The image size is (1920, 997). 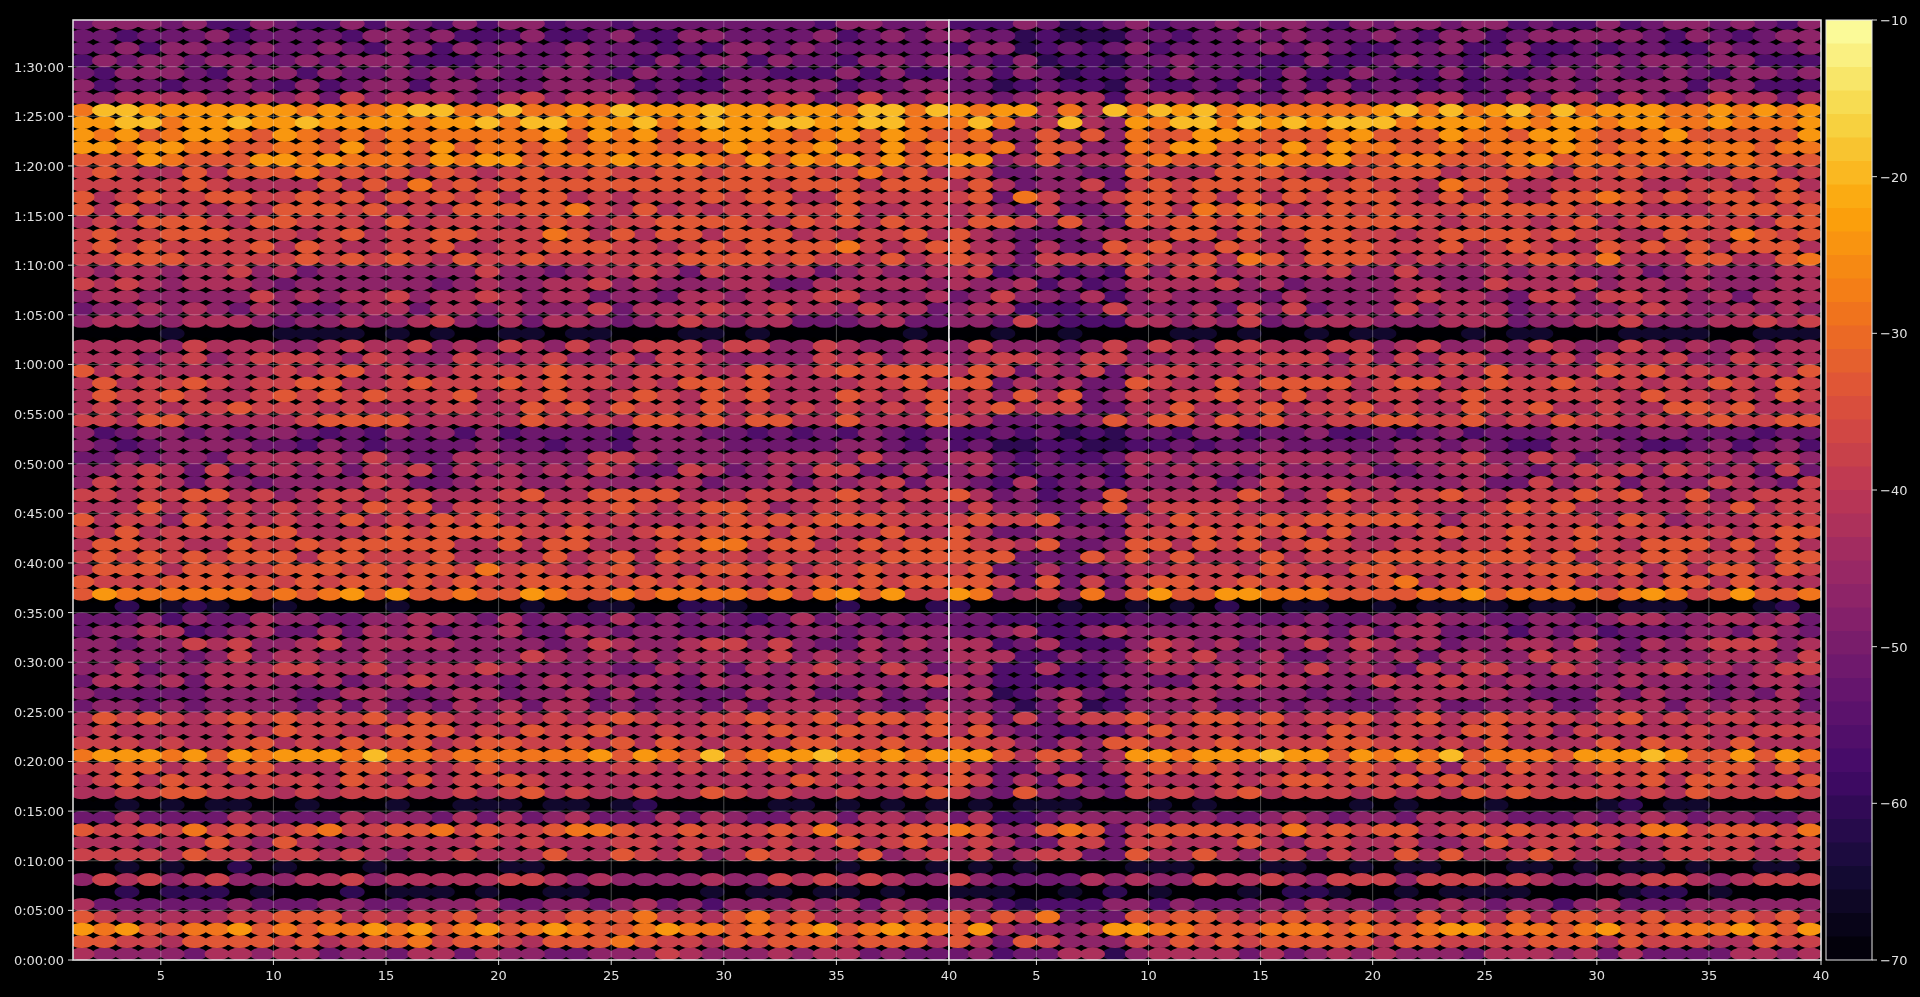 What do you see at coordinates (1894, 647) in the screenshot?
I see `colorbar-tick-label: −50` at bounding box center [1894, 647].